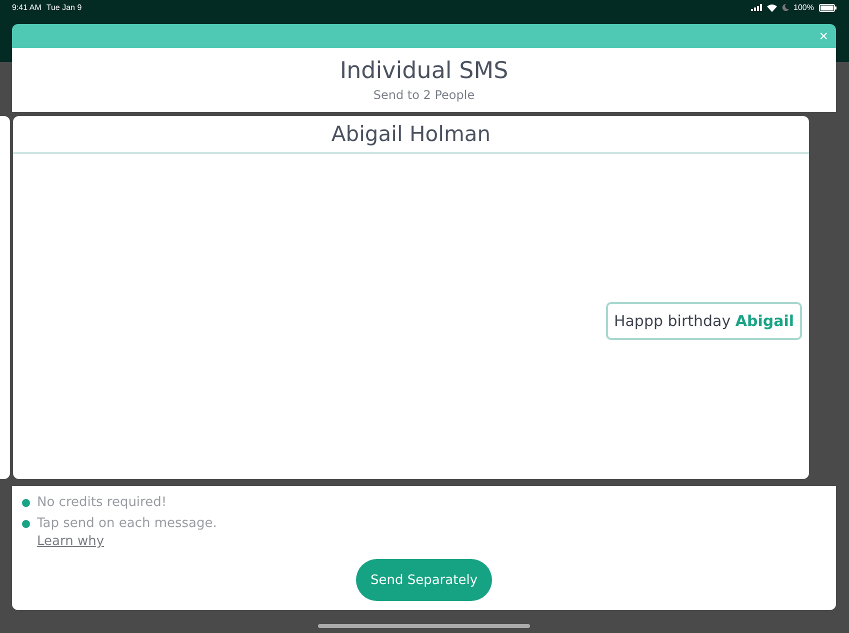 This screenshot has height=633, width=849. What do you see at coordinates (70, 541) in the screenshot?
I see `learn-why-link: Learn why` at bounding box center [70, 541].